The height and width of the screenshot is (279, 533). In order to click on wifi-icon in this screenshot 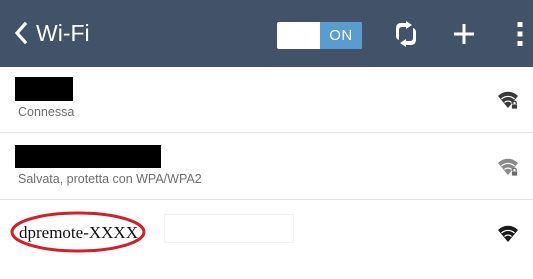, I will do `click(508, 233)`.